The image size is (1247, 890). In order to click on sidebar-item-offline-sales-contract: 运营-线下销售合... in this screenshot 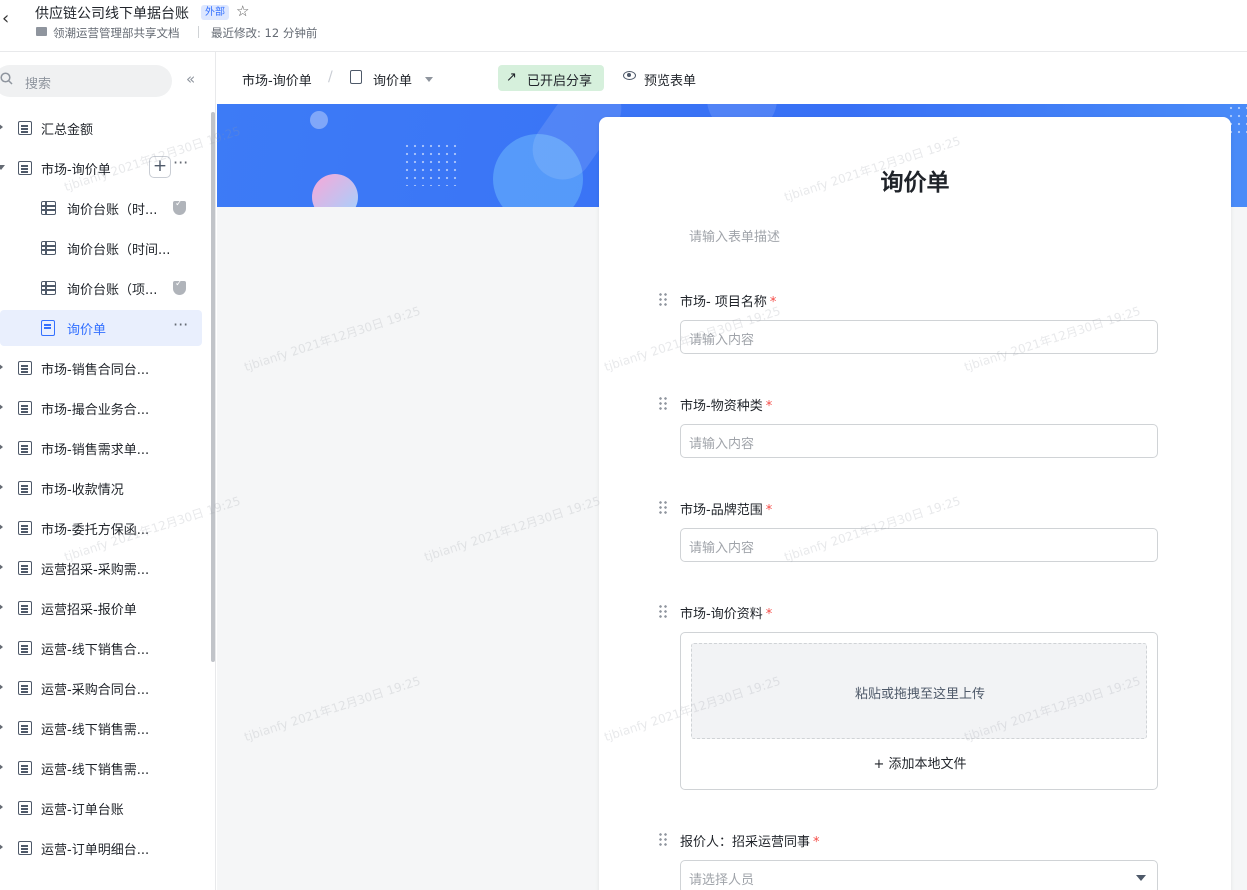, I will do `click(101, 648)`.